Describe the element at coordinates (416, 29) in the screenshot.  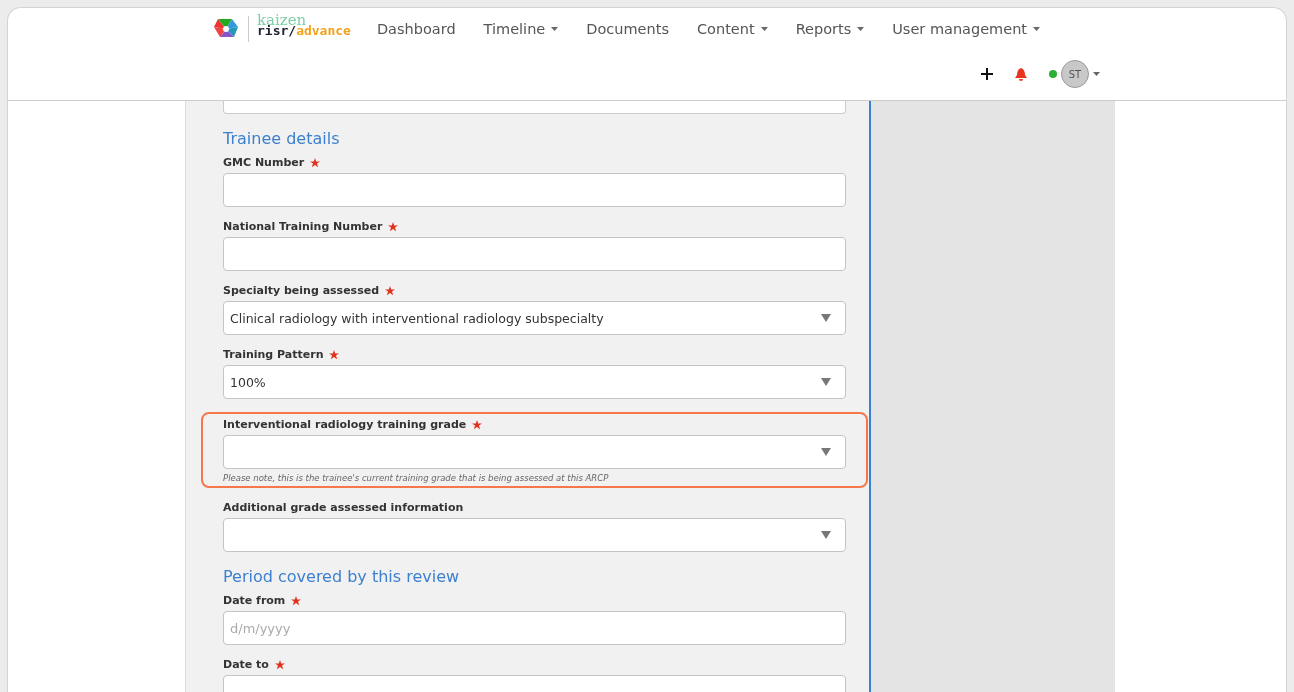
I see `nav-link: Dashboard` at that location.